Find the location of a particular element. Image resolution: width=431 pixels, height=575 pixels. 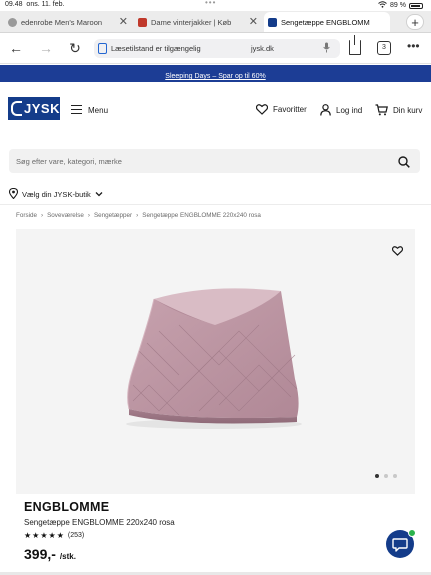

product-price: 399,- /stk. is located at coordinates (50, 554).